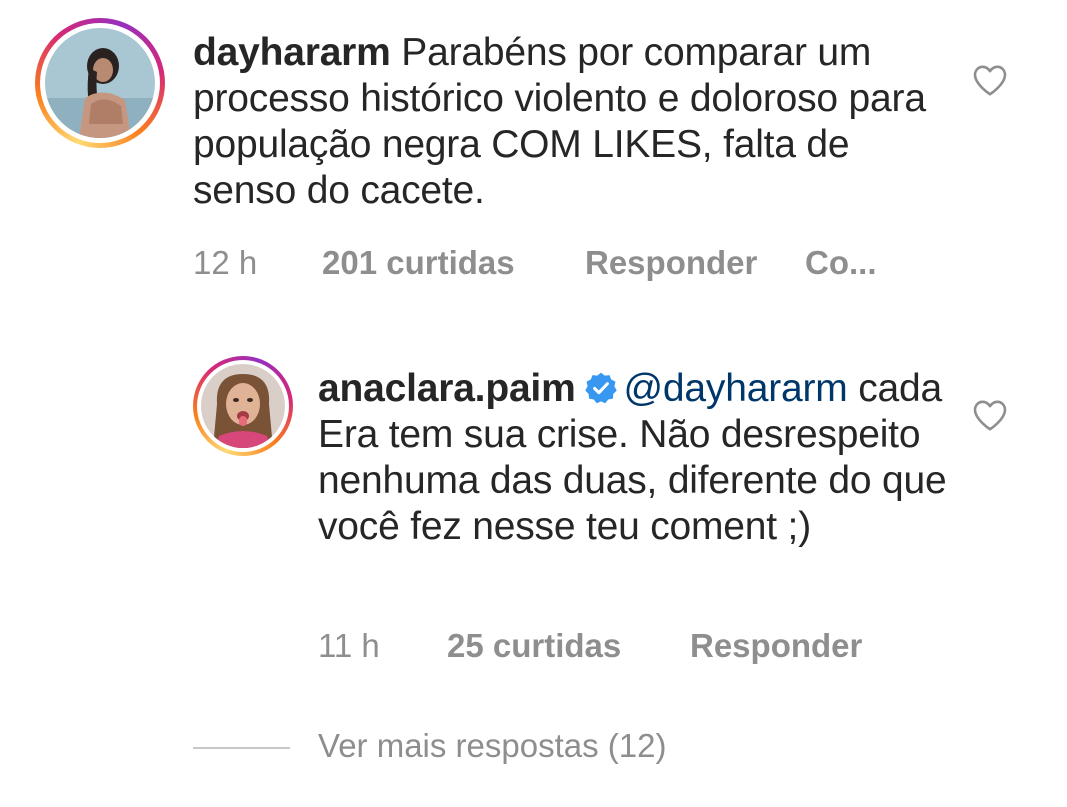 This screenshot has width=1067, height=807. What do you see at coordinates (447, 388) in the screenshot?
I see `reply-username: anaclara.paim` at bounding box center [447, 388].